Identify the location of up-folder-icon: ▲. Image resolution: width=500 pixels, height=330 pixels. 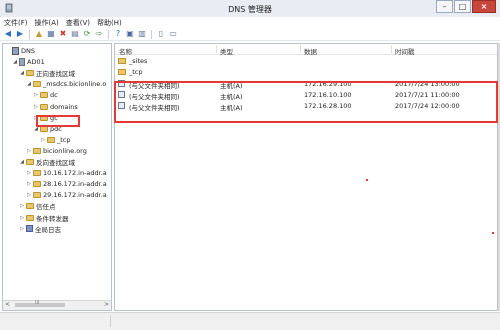
(39, 34).